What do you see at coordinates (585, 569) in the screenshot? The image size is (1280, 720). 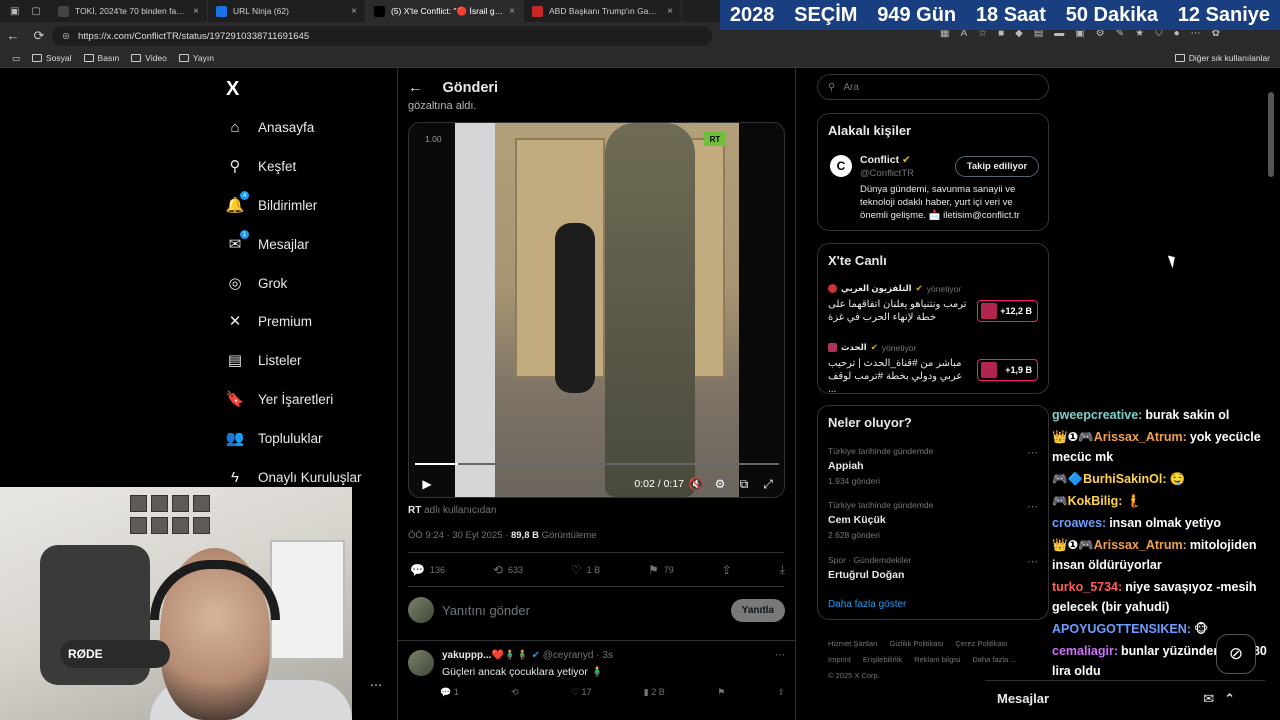 I see `like-button: ♡ 1 B` at bounding box center [585, 569].